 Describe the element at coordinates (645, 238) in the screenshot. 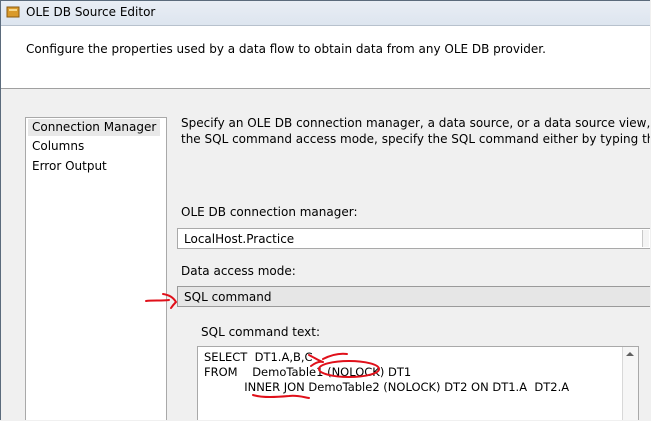

I see `chevron-down-icon` at that location.